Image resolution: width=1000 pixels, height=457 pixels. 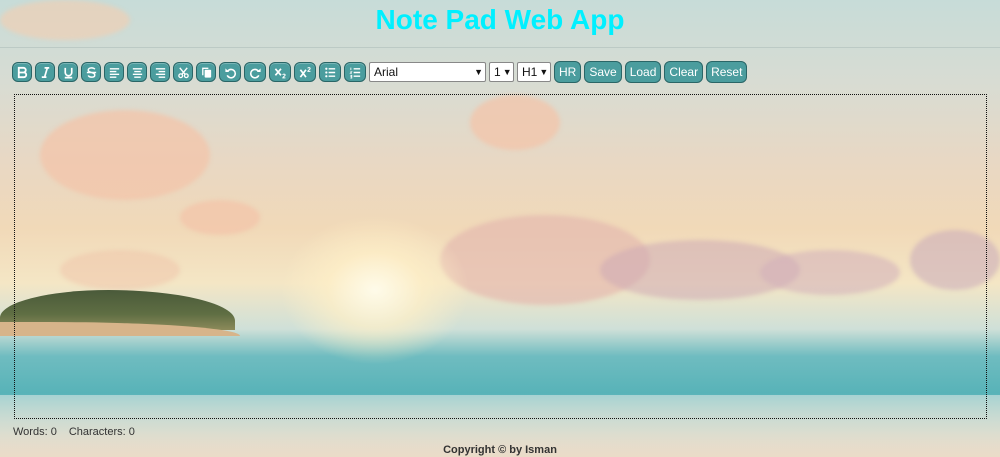 I want to click on align-center-button, so click(x=137, y=72).